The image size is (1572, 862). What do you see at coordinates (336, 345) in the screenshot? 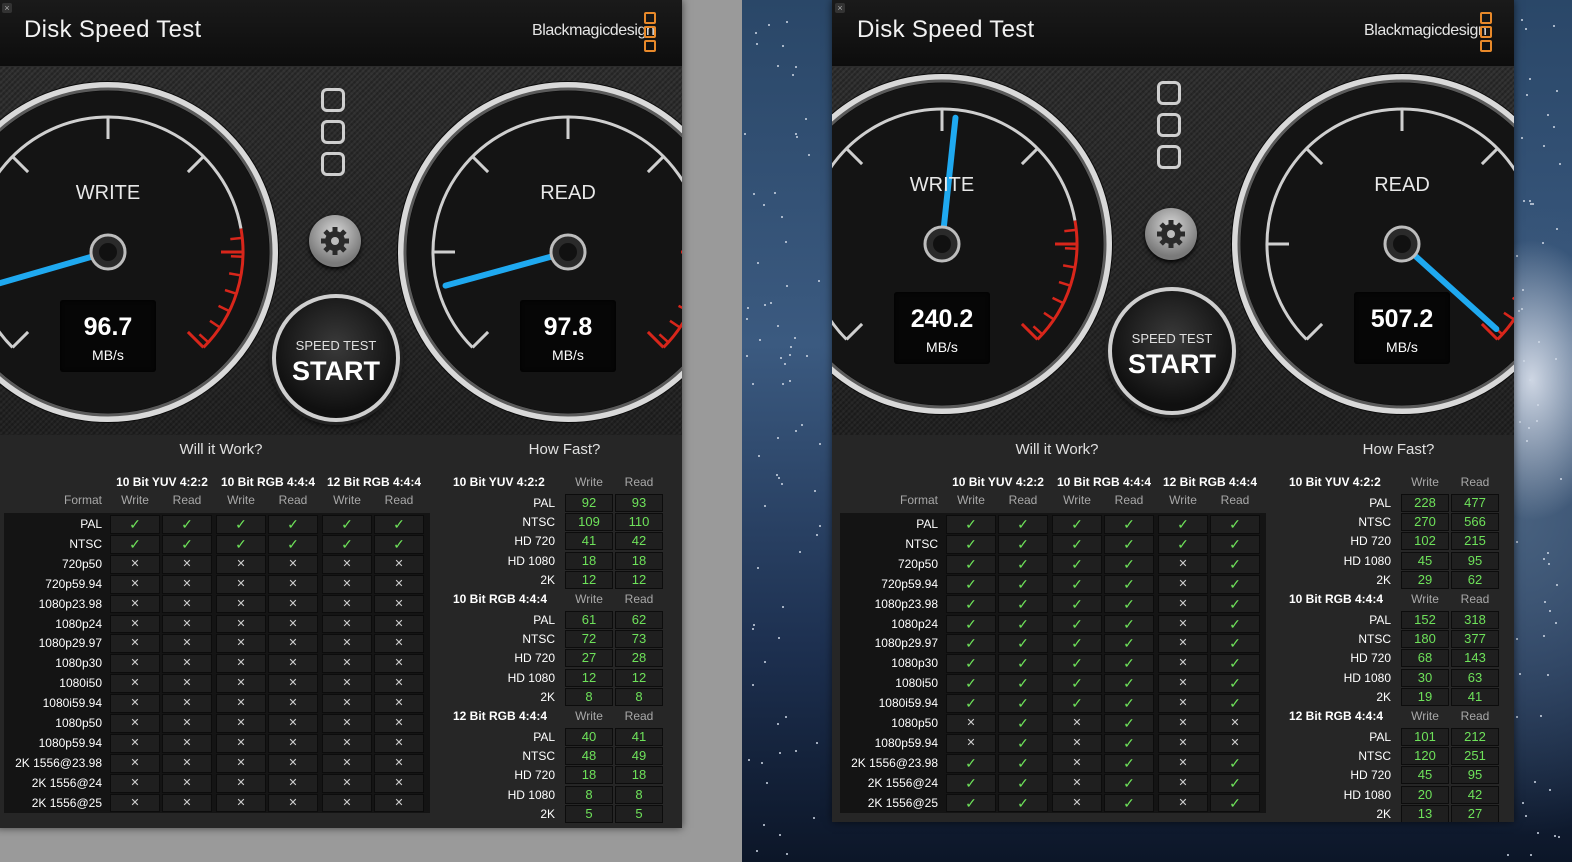
I see `start-button-caption: SPEED TEST` at bounding box center [336, 345].